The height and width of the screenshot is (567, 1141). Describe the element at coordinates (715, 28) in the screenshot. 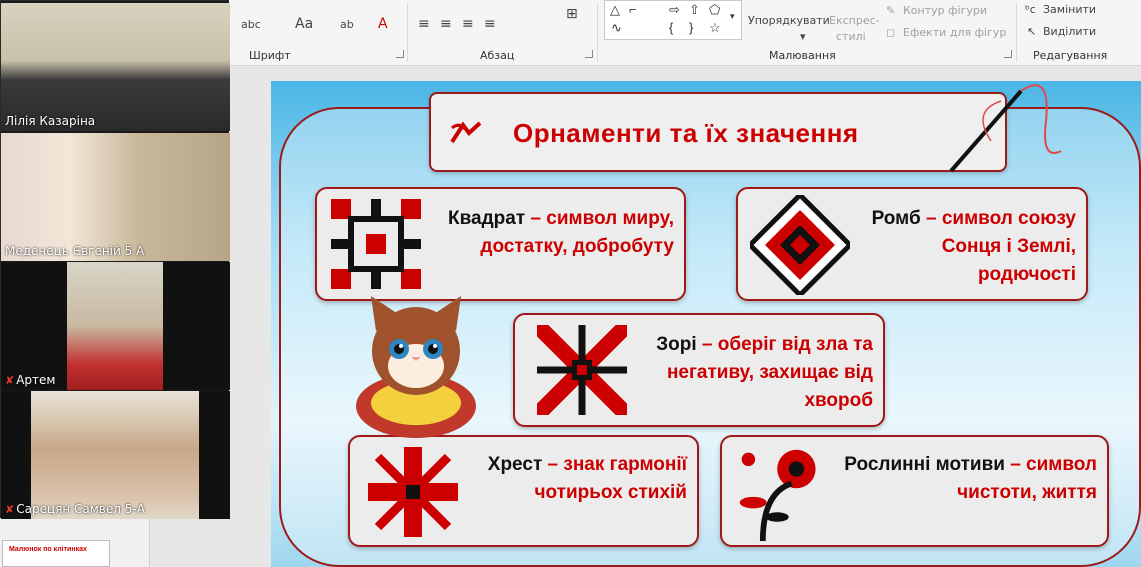

I see `star-shape-icon: ☆` at that location.